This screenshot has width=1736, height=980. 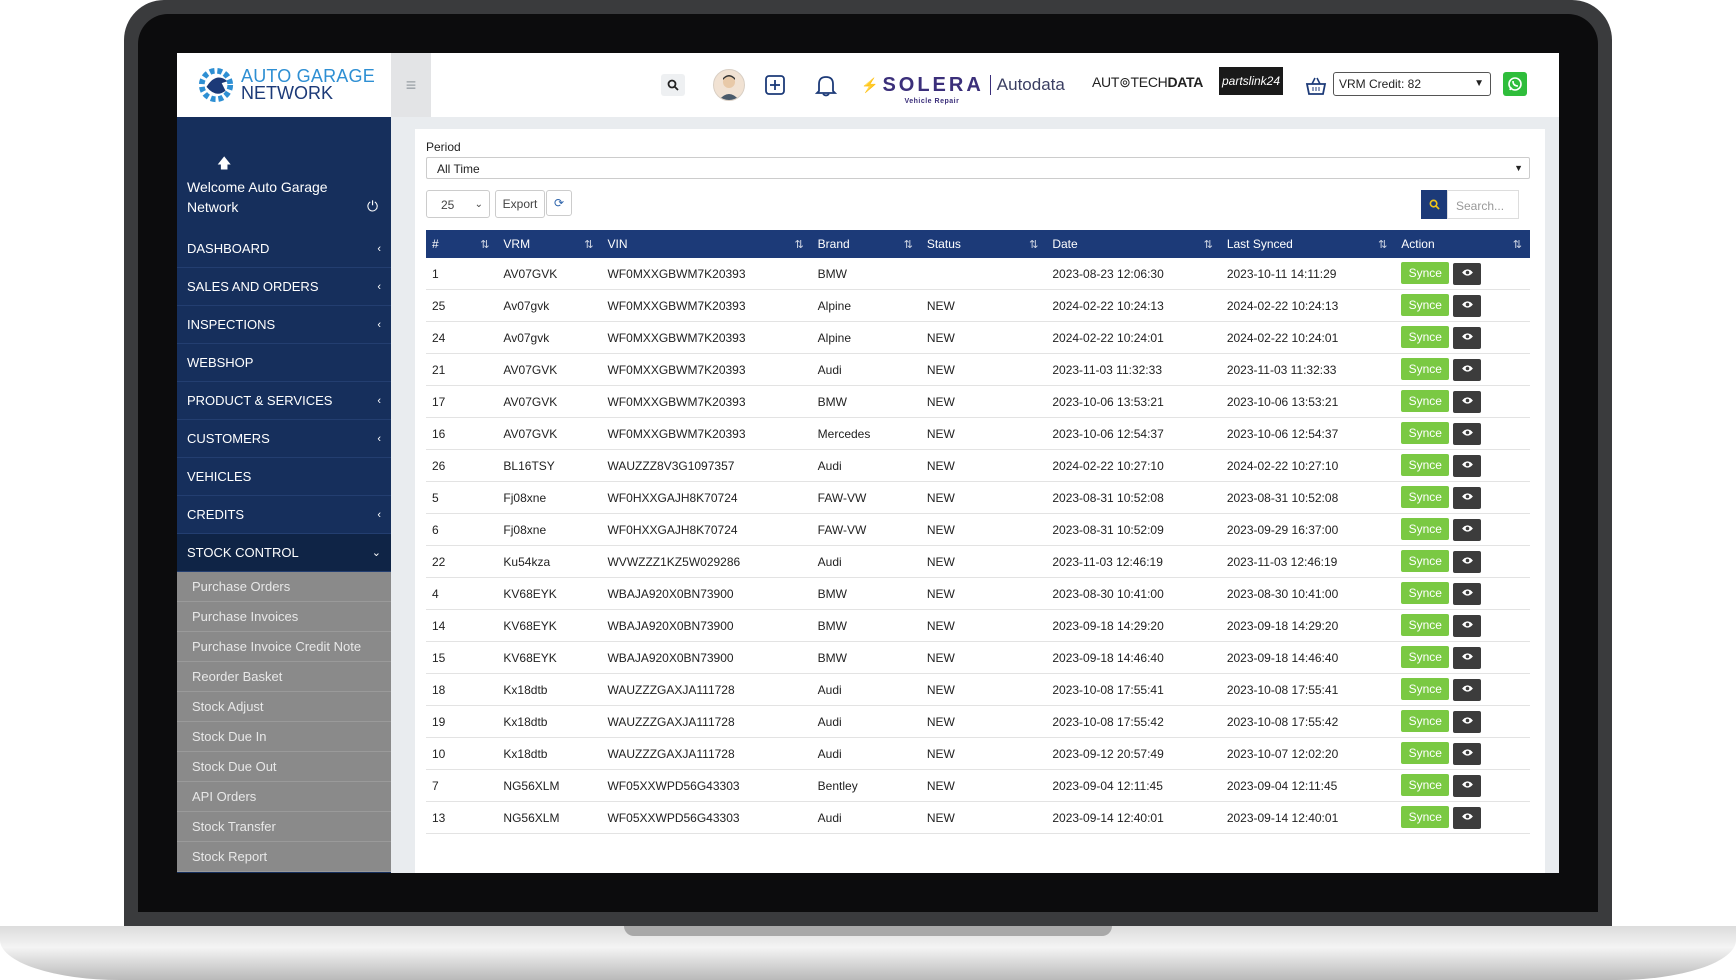 What do you see at coordinates (559, 203) in the screenshot?
I see `refresh-icon: ⟳` at bounding box center [559, 203].